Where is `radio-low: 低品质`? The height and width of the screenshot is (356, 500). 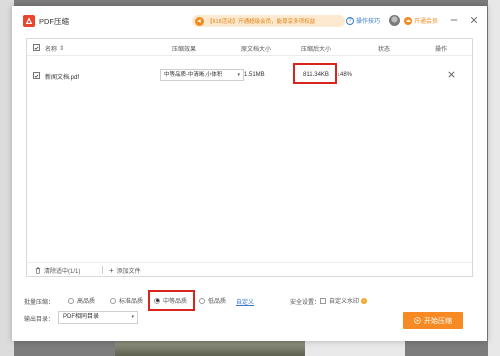 radio-low: 低品质 is located at coordinates (212, 300).